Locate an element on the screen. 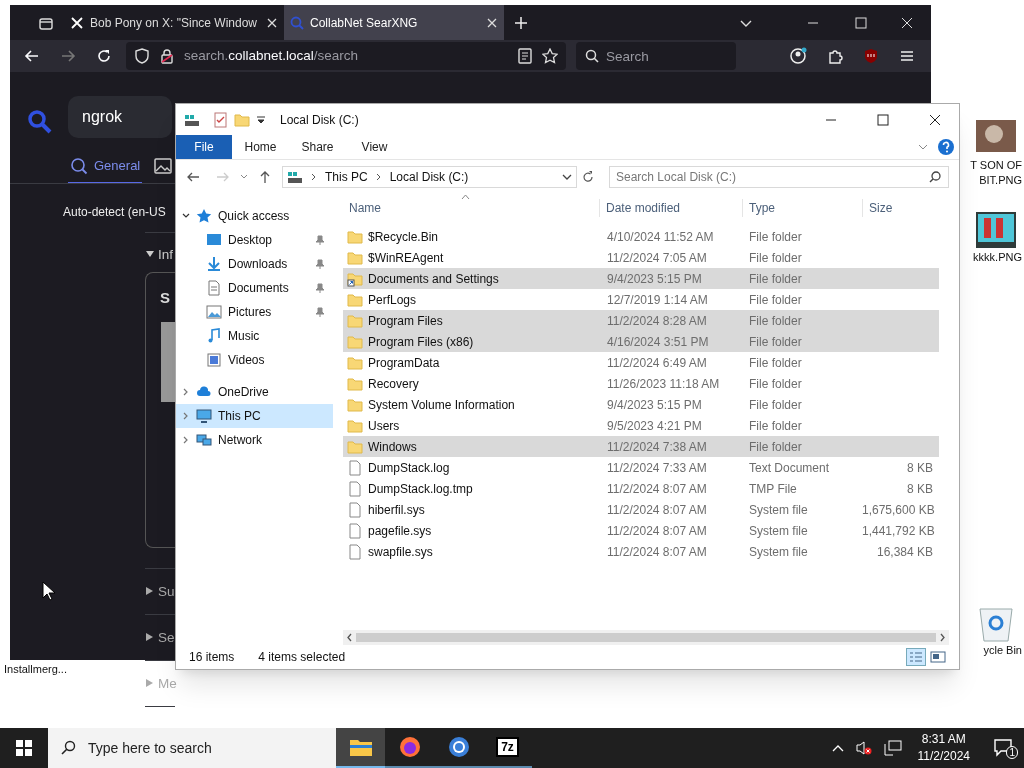  taskbar-search-field: Type here to search is located at coordinates (192, 748).